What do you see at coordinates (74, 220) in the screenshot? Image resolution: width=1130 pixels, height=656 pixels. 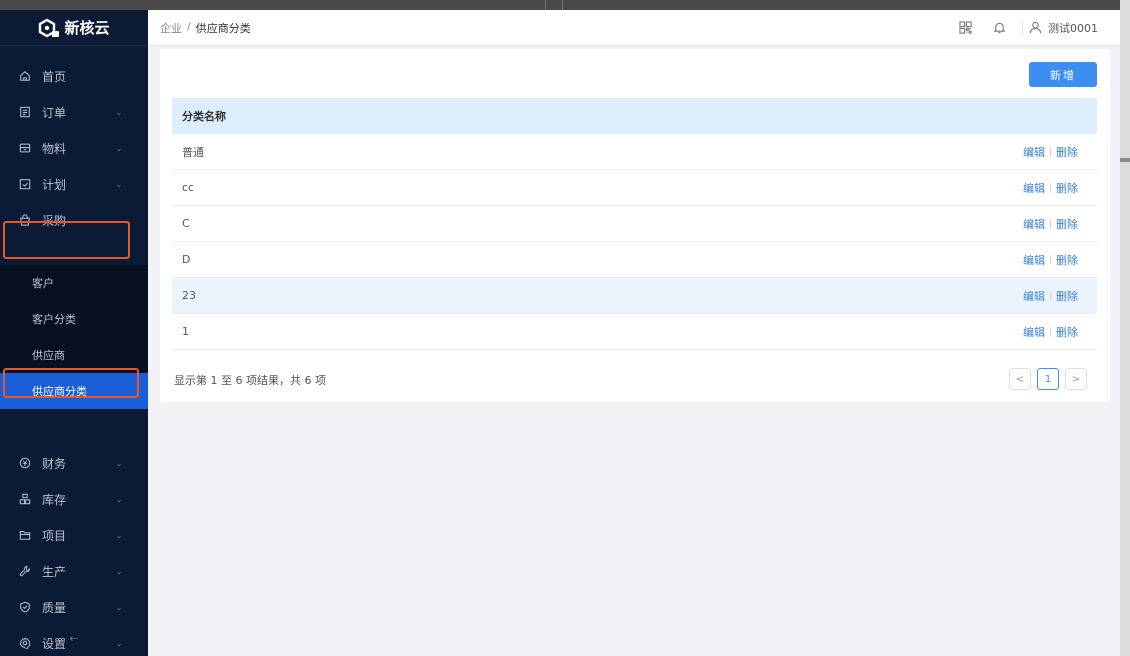 I see `sidebar-item-purchase: 采购 ⌄` at bounding box center [74, 220].